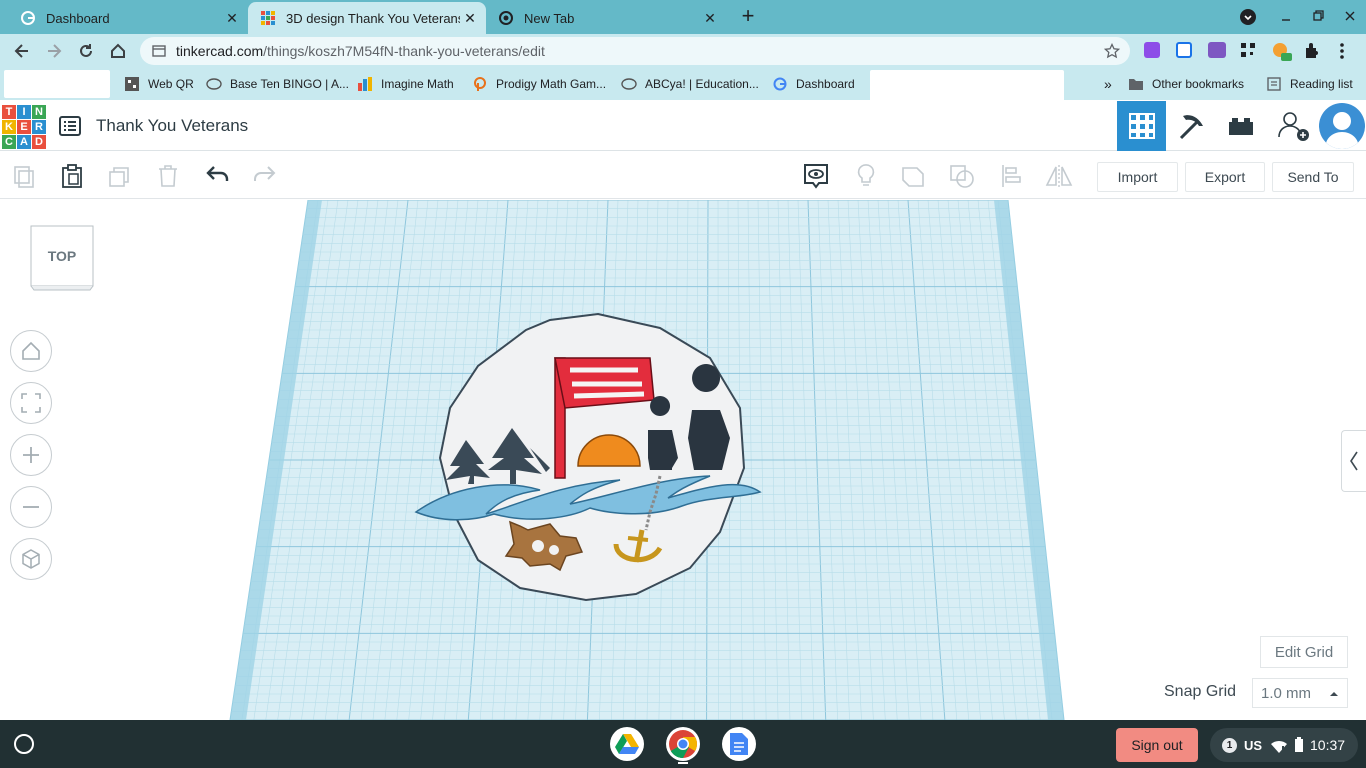 The image size is (1366, 768). What do you see at coordinates (168, 175) in the screenshot?
I see `delete-icon` at bounding box center [168, 175].